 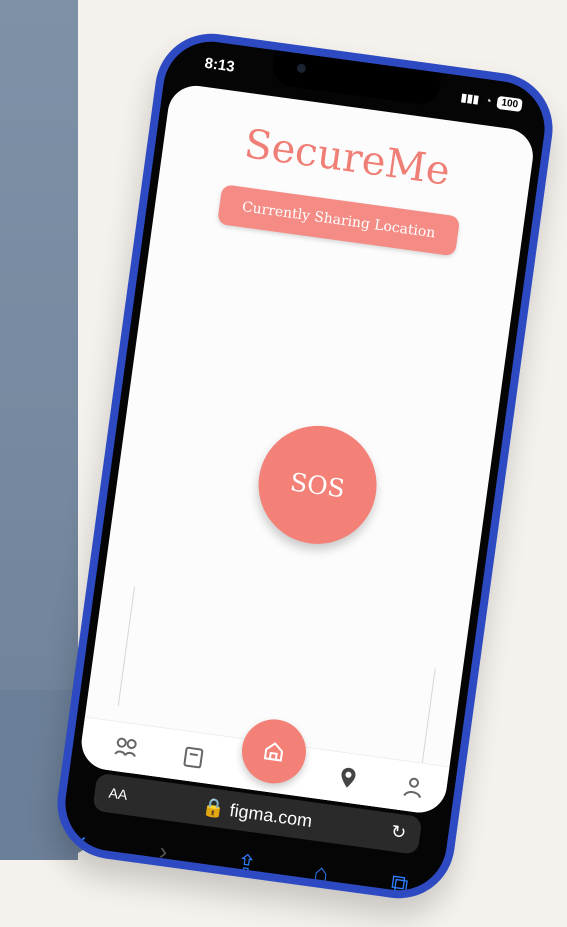 What do you see at coordinates (399, 883) in the screenshot?
I see `tabs-icon: ⧉` at bounding box center [399, 883].